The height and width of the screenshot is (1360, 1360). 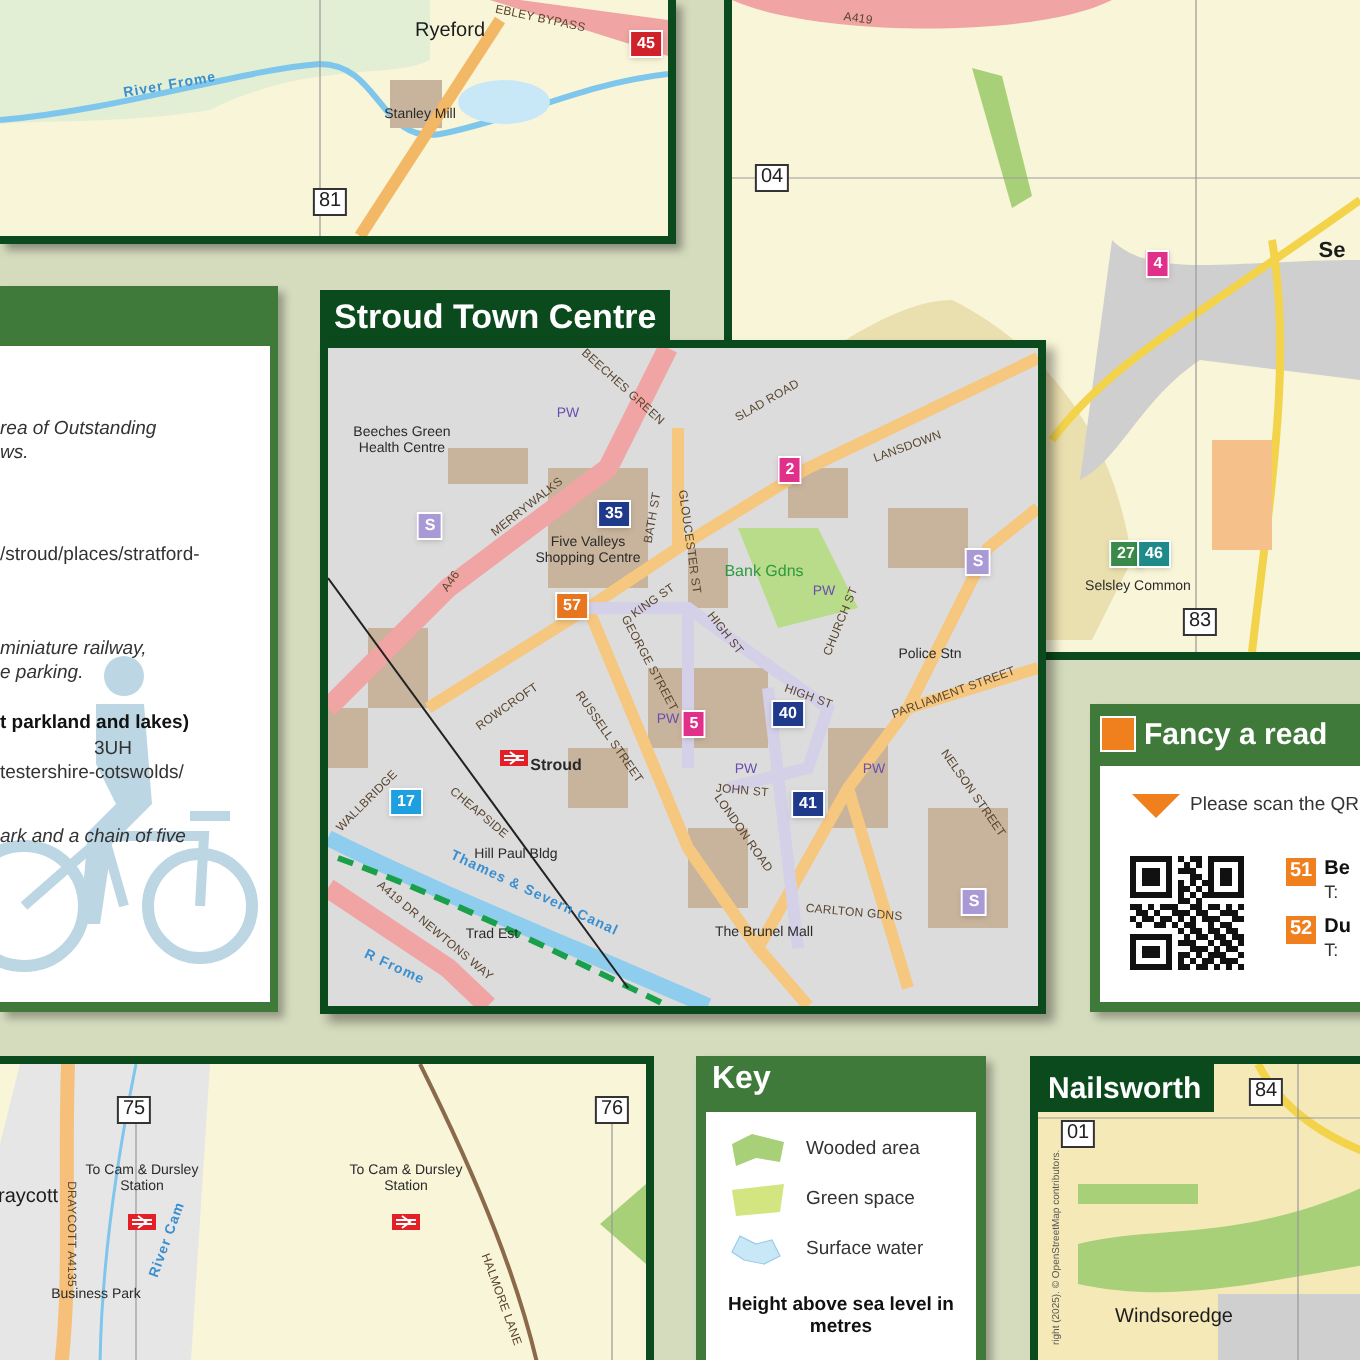 I want to click on library-name: Be, so click(x=1337, y=870).